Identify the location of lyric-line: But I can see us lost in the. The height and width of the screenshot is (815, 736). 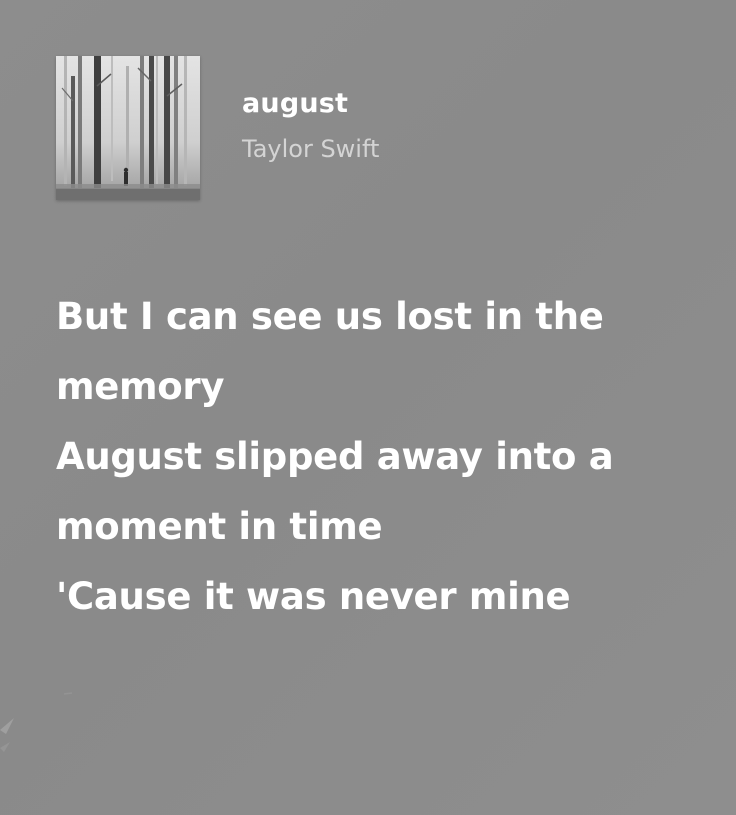
(330, 316).